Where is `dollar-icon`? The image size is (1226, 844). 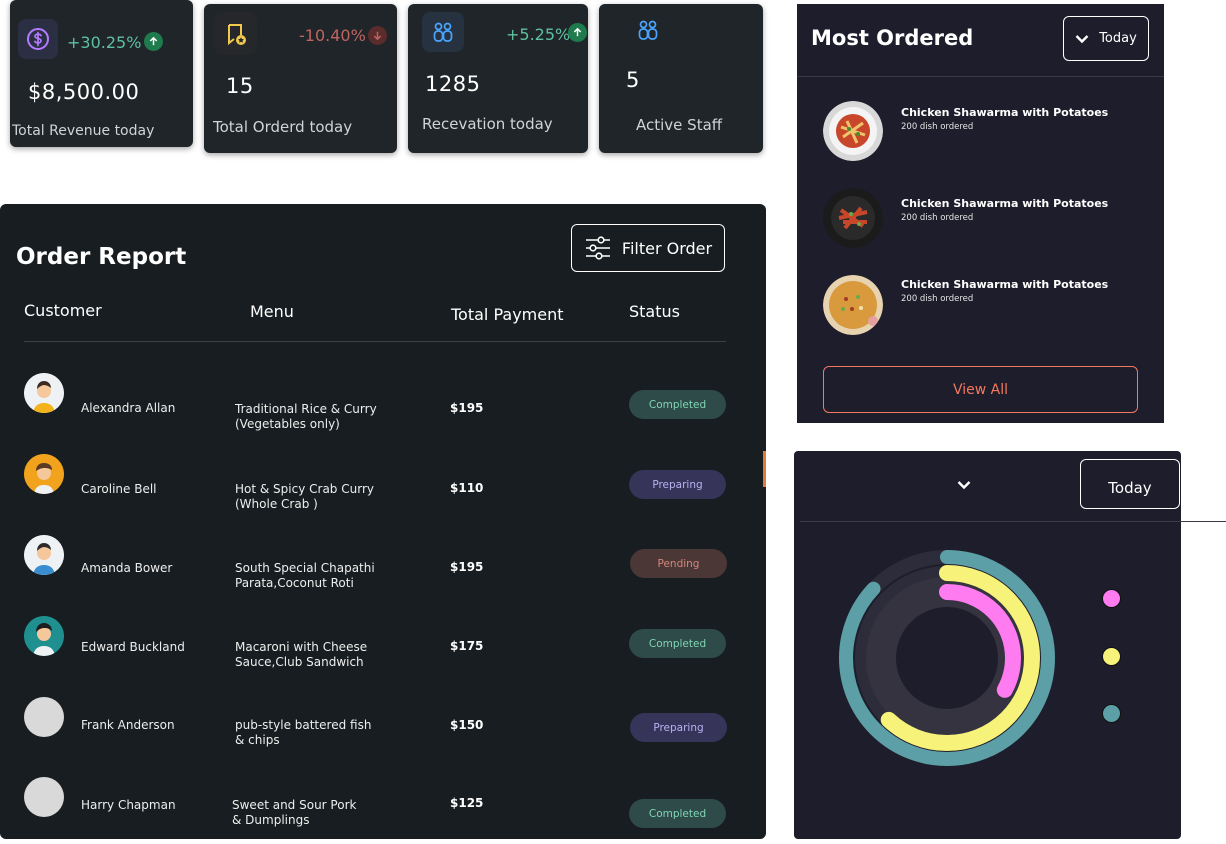
dollar-icon is located at coordinates (38, 39).